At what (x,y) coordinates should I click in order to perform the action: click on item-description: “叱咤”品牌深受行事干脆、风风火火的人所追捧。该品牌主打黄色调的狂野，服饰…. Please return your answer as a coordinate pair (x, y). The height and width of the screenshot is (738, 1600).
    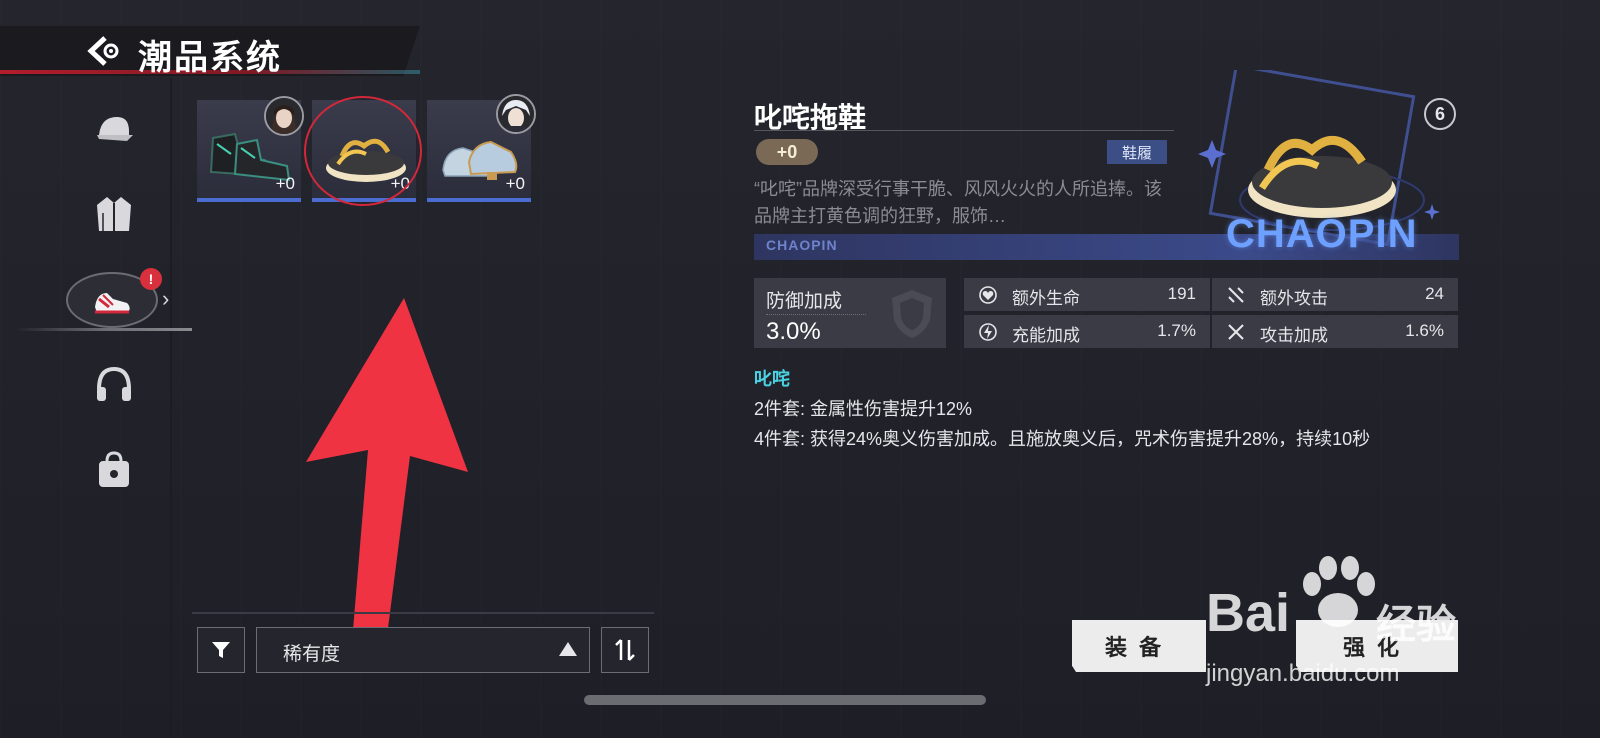
    Looking at the image, I should click on (958, 202).